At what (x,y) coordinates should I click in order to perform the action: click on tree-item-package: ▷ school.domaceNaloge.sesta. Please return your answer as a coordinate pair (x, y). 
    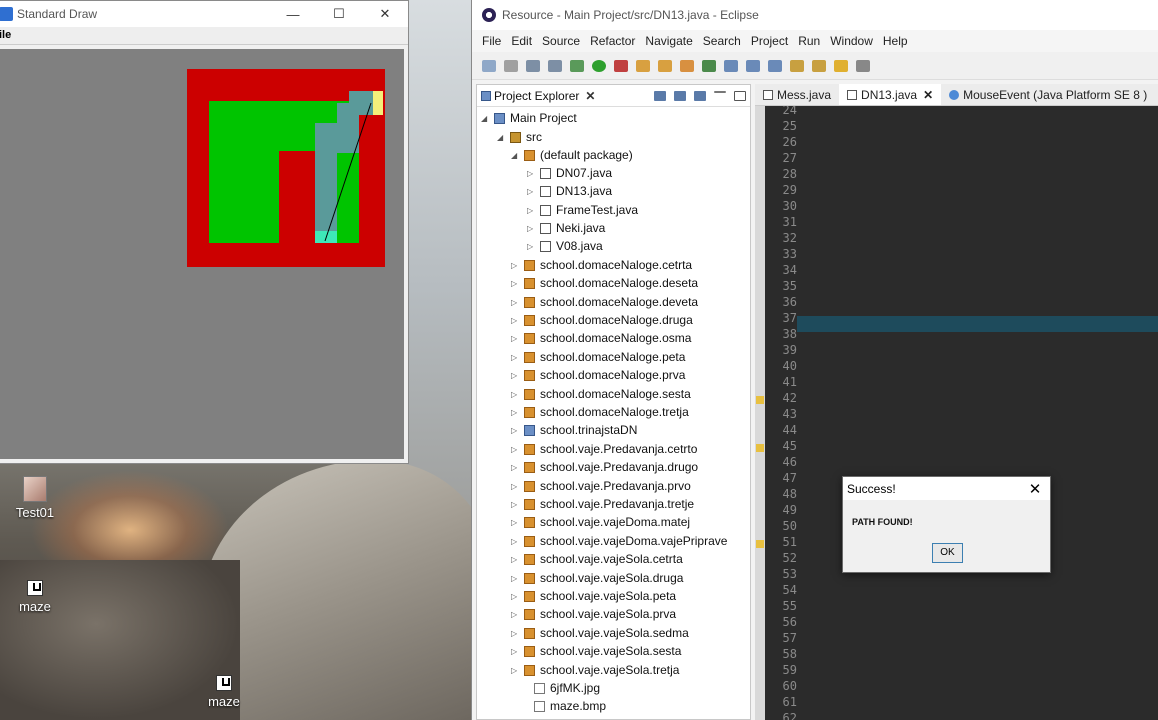
    Looking at the image, I should click on (601, 394).